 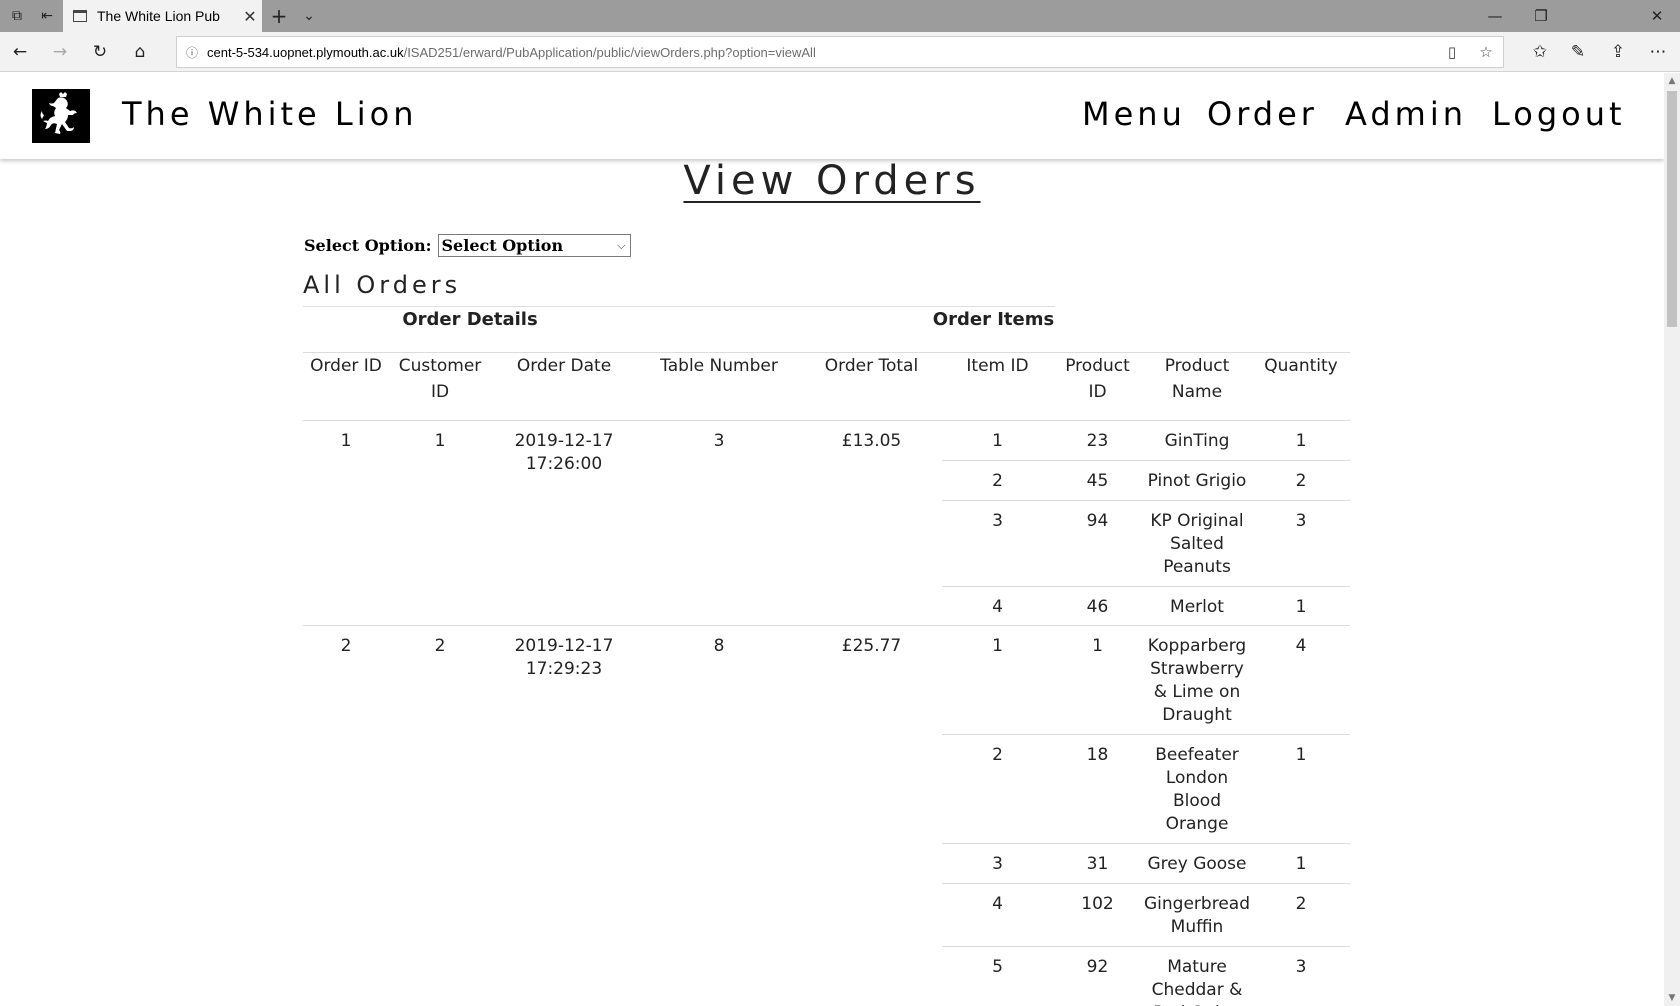 I want to click on quantity-cell: 3, so click(x=1301, y=975).